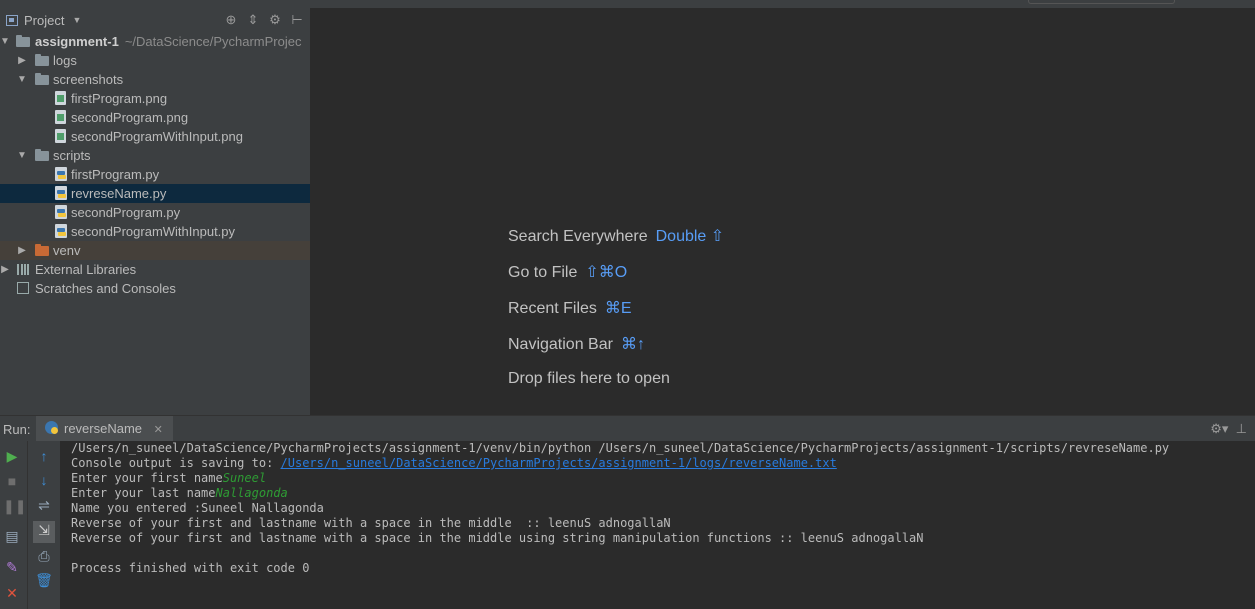 This screenshot has width=1255, height=609. What do you see at coordinates (44, 456) in the screenshot?
I see `up-arrow-icon: ↑` at bounding box center [44, 456].